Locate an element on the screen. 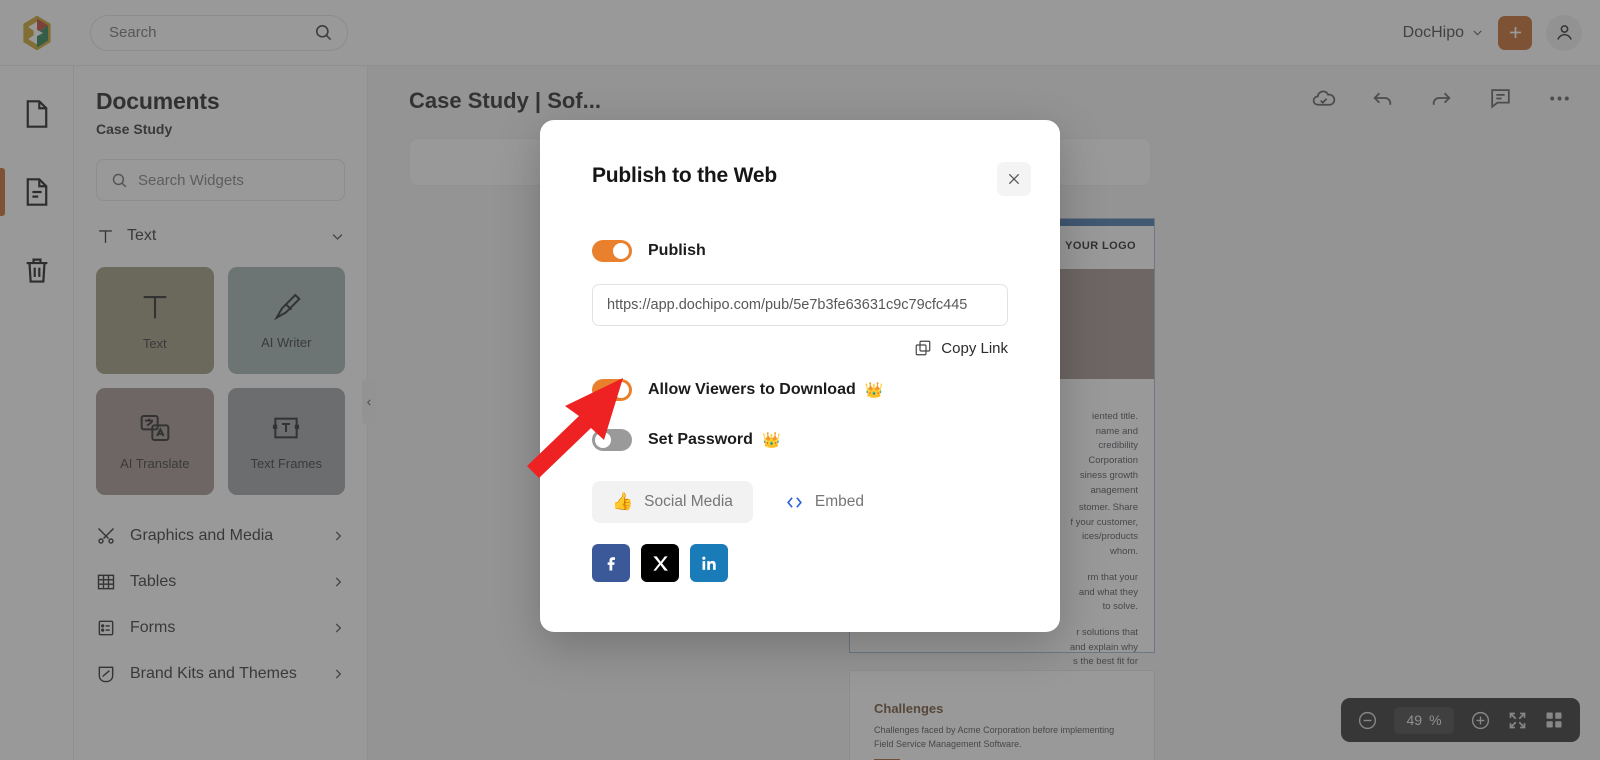  share-tabs: 👍 Social Media Embed is located at coordinates (800, 502).